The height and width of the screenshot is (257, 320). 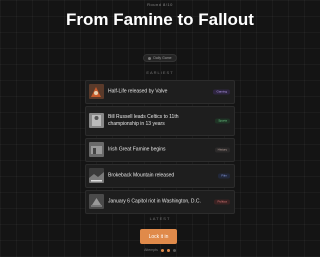 I want to click on daily-game-pill: Daily Game, so click(x=160, y=58).